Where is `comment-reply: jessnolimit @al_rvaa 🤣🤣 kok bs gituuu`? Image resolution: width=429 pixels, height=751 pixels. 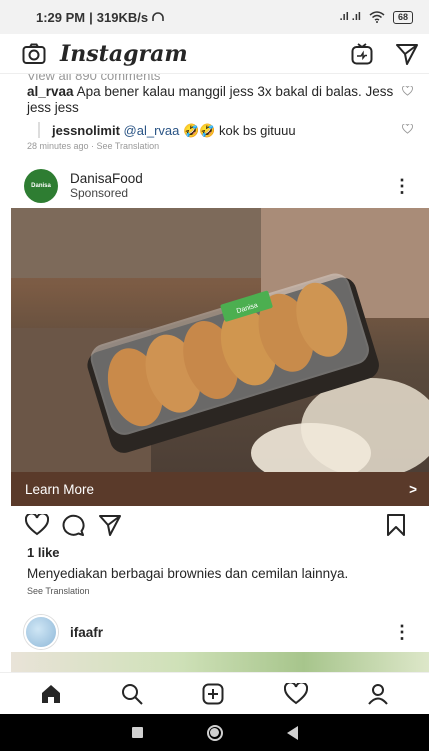 comment-reply: jessnolimit @al_rvaa 🤣🤣 kok bs gituuu is located at coordinates (174, 131).